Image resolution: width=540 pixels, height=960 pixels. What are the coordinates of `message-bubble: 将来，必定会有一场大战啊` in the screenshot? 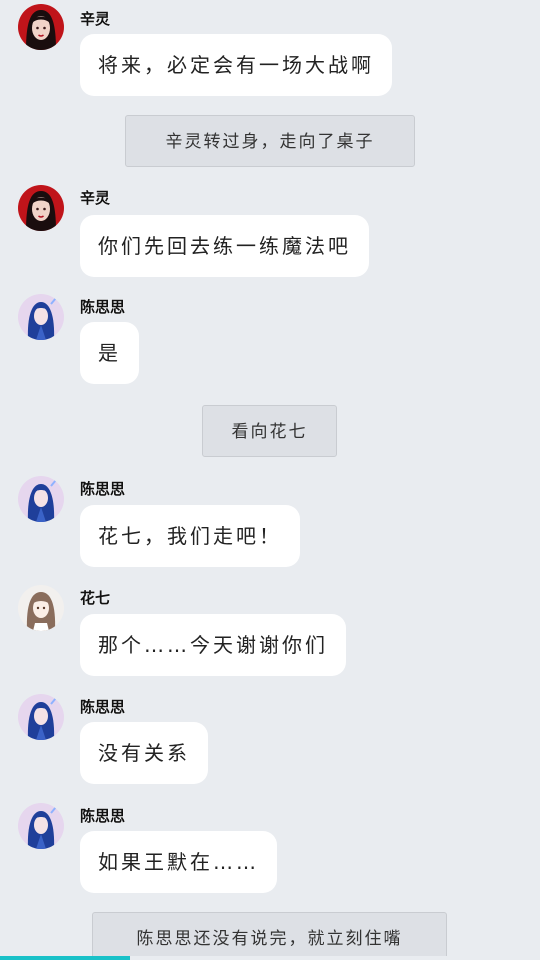 It's located at (236, 65).